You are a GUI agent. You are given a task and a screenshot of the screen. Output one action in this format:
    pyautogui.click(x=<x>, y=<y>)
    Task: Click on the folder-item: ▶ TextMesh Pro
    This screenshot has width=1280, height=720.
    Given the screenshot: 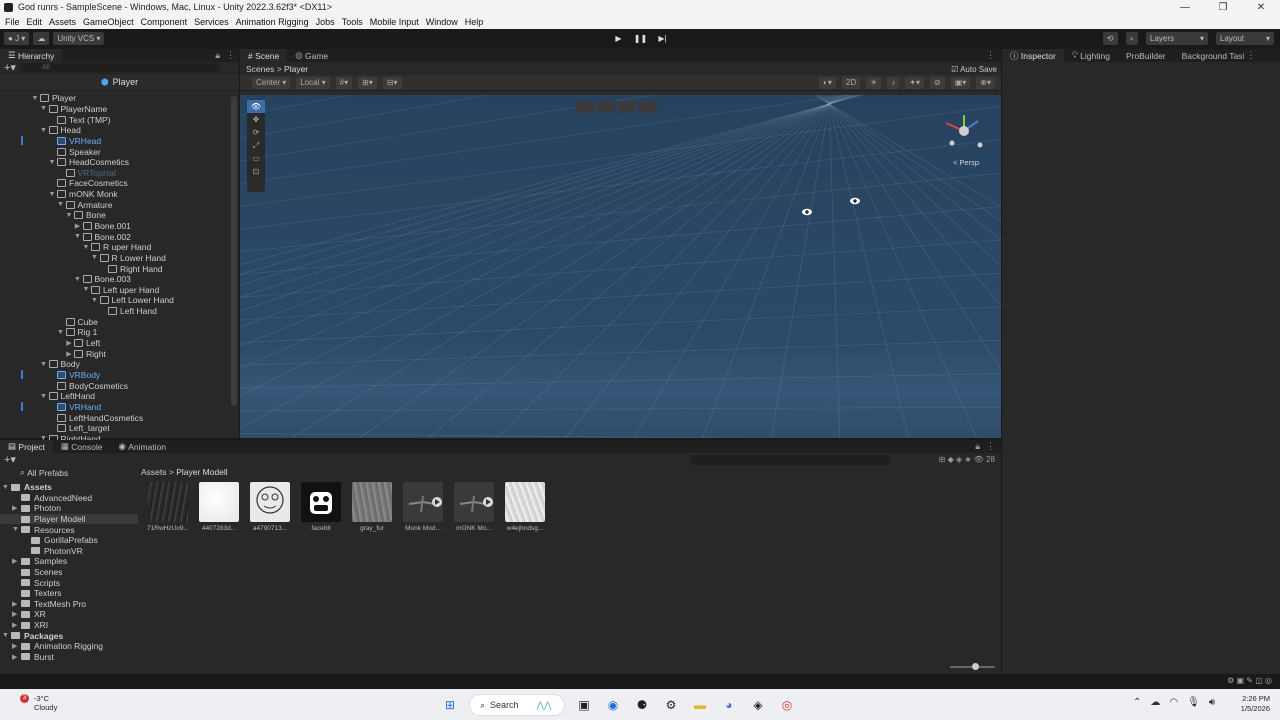 What is the action you would take?
    pyautogui.click(x=69, y=604)
    